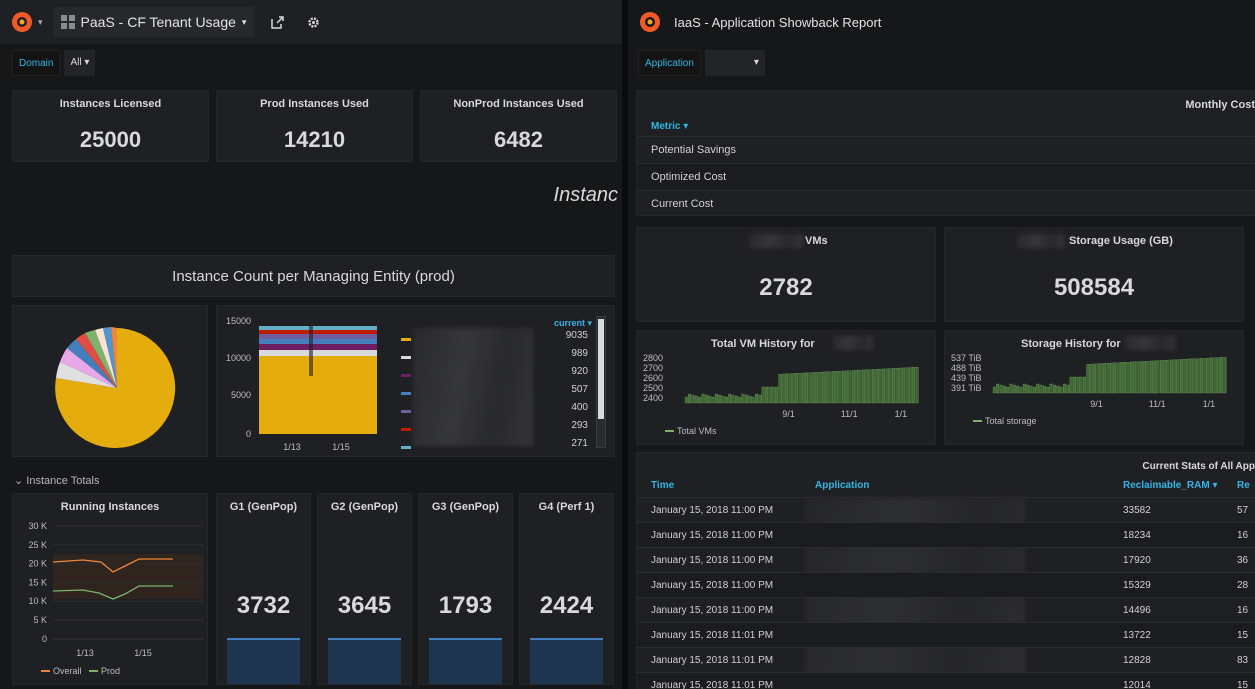 This screenshot has height=689, width=1255. What do you see at coordinates (662, 485) in the screenshot?
I see `col-time: Time` at bounding box center [662, 485].